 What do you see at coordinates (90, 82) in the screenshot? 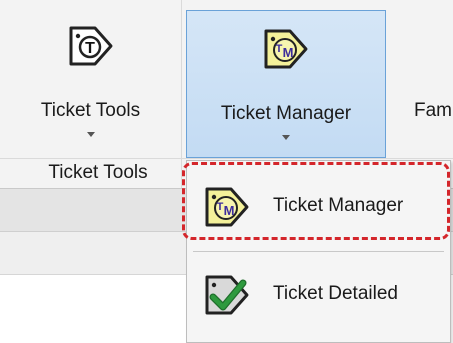
I see `ticket-tools-button: T Ticket Tools` at bounding box center [90, 82].